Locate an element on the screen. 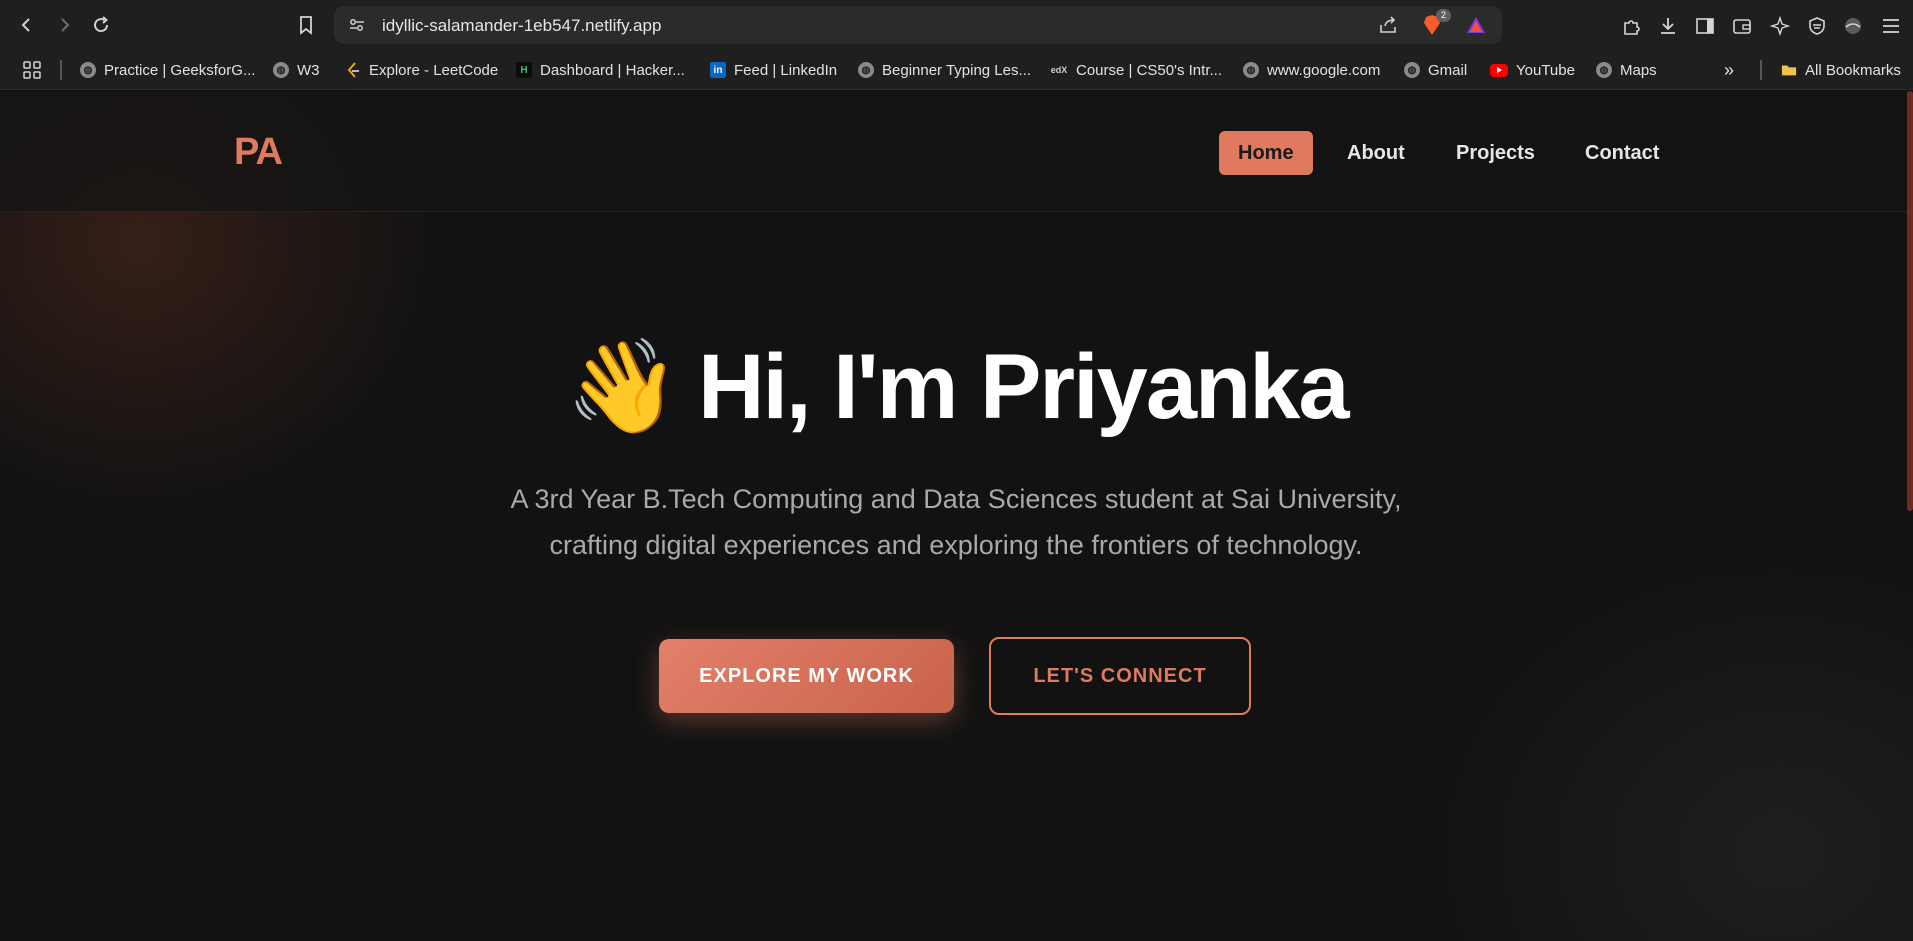 The width and height of the screenshot is (1913, 941). linkedin-icon: in is located at coordinates (718, 70).